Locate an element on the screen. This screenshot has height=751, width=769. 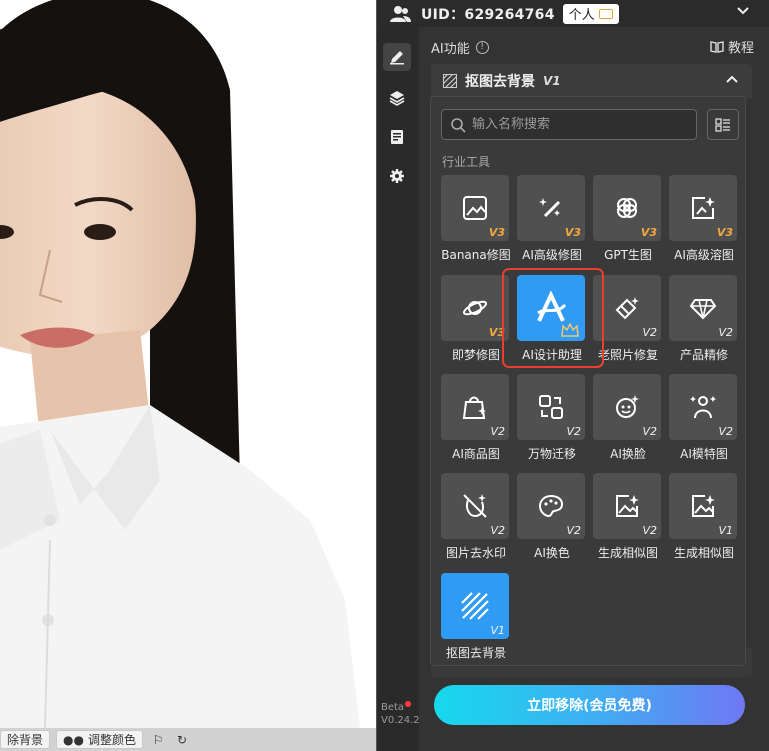
tool-tile-ai-recolor: V2 AI换色 is located at coordinates (555, 519).